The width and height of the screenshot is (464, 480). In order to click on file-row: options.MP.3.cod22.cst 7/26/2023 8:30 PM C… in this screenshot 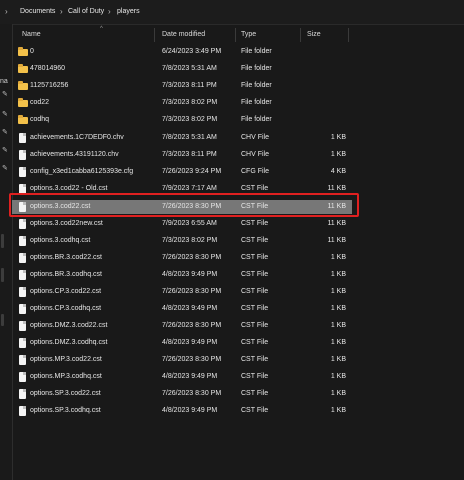, I will do `click(182, 360)`.